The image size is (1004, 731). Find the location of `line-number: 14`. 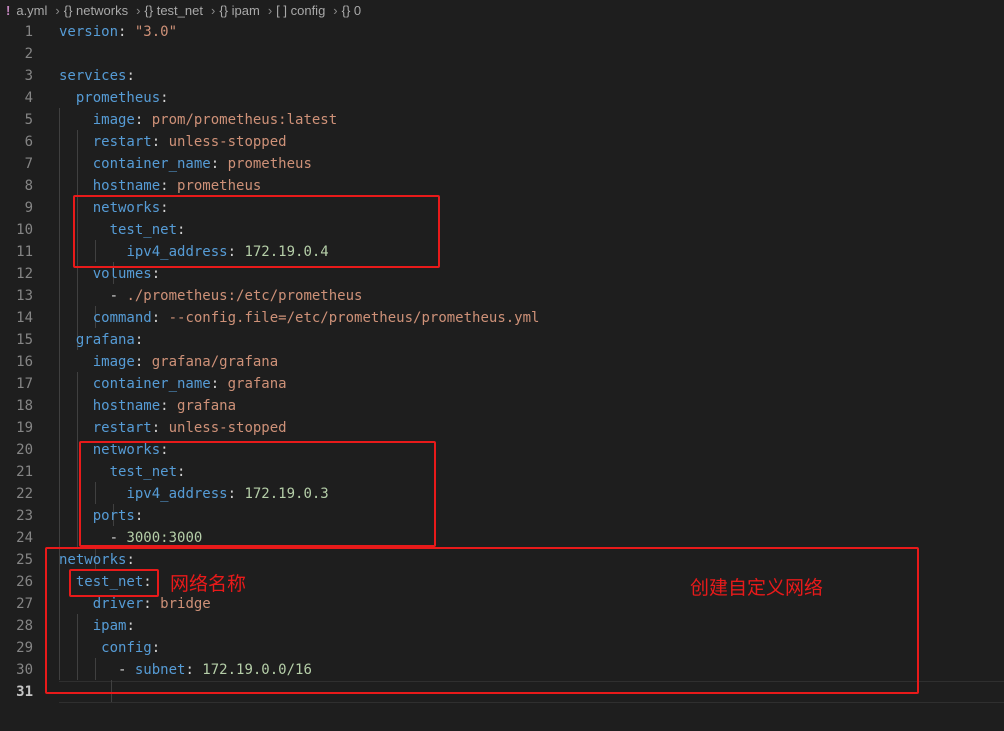

line-number: 14 is located at coordinates (24, 318).